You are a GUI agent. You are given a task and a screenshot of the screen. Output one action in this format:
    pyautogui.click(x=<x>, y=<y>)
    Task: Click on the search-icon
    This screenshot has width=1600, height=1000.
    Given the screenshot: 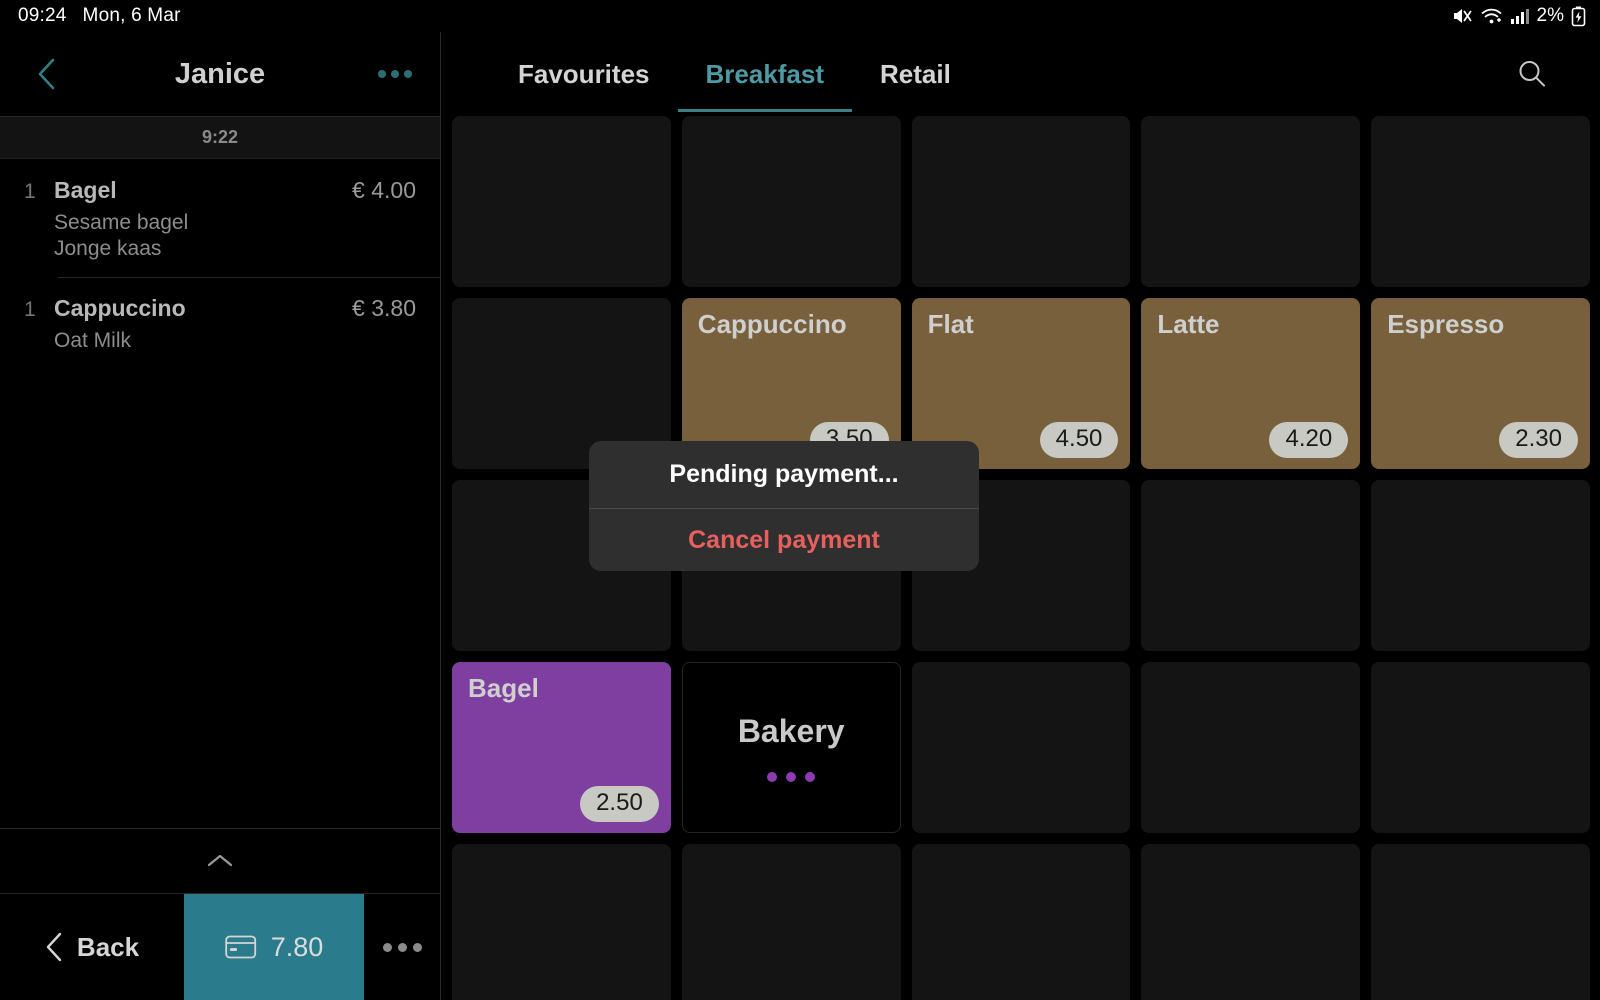 What is the action you would take?
    pyautogui.click(x=1532, y=74)
    